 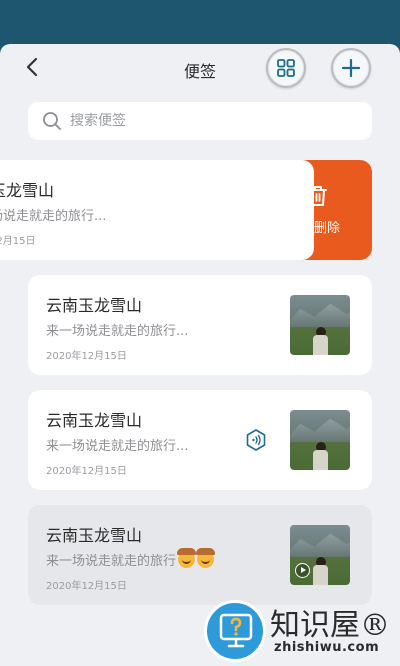 I want to click on grid-view-button, so click(x=286, y=68).